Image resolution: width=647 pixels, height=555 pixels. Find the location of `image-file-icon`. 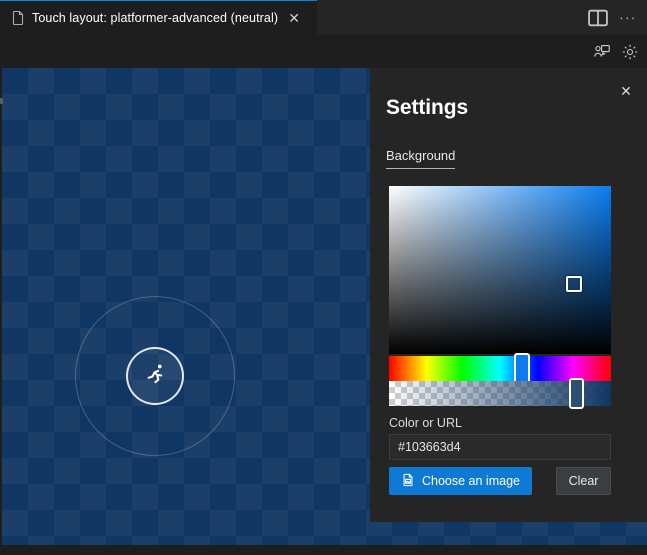

image-file-icon is located at coordinates (408, 481).